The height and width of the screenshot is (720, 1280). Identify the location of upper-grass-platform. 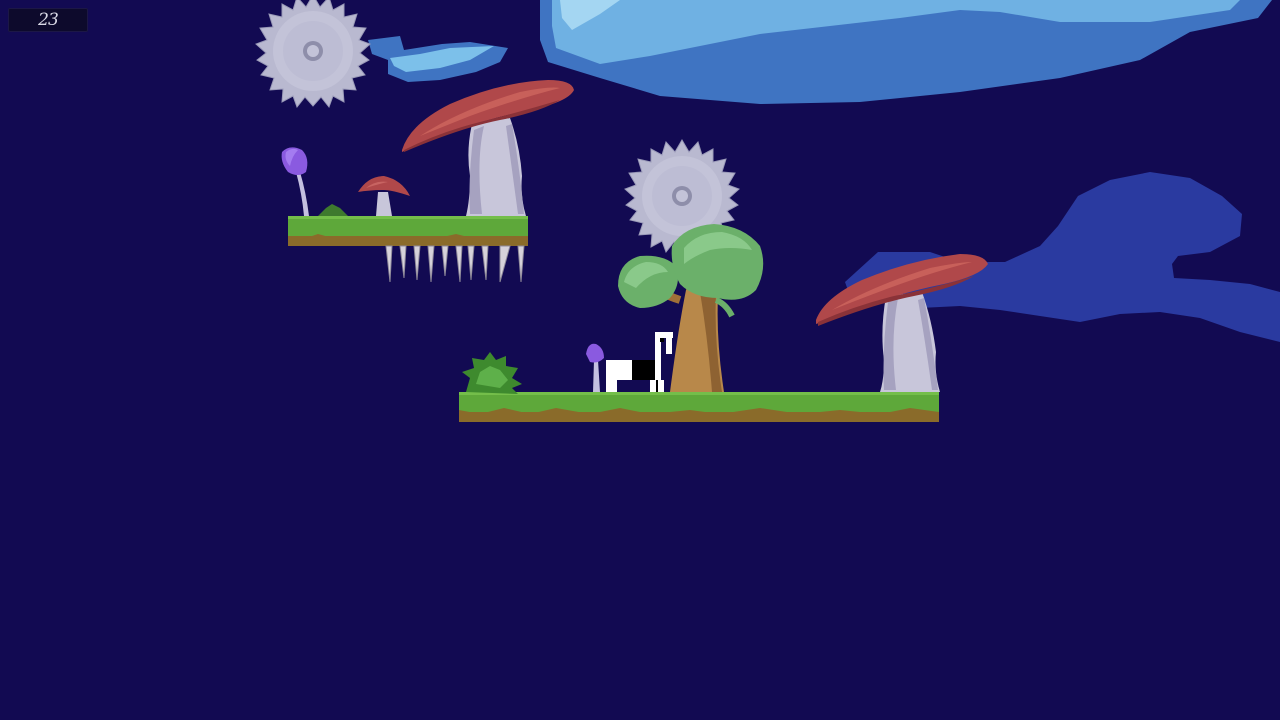
(408, 231).